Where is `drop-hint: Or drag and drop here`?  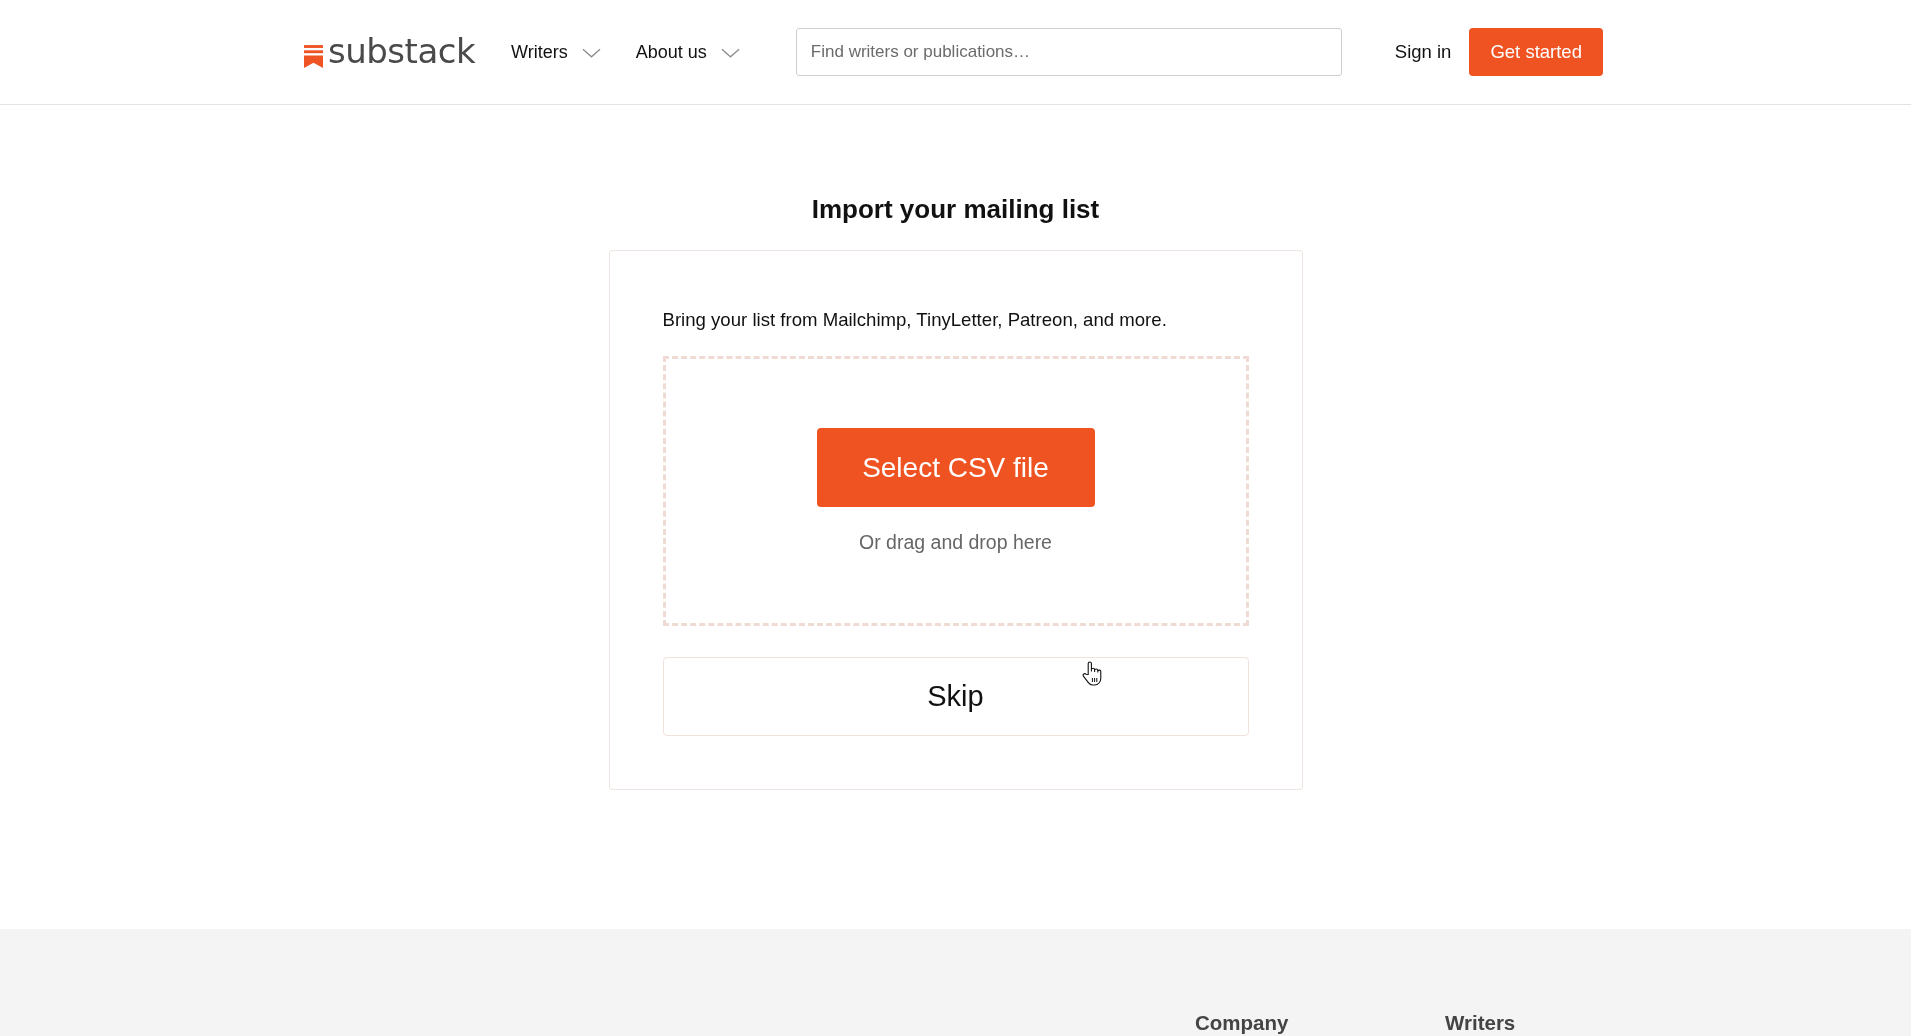 drop-hint: Or drag and drop here is located at coordinates (955, 542).